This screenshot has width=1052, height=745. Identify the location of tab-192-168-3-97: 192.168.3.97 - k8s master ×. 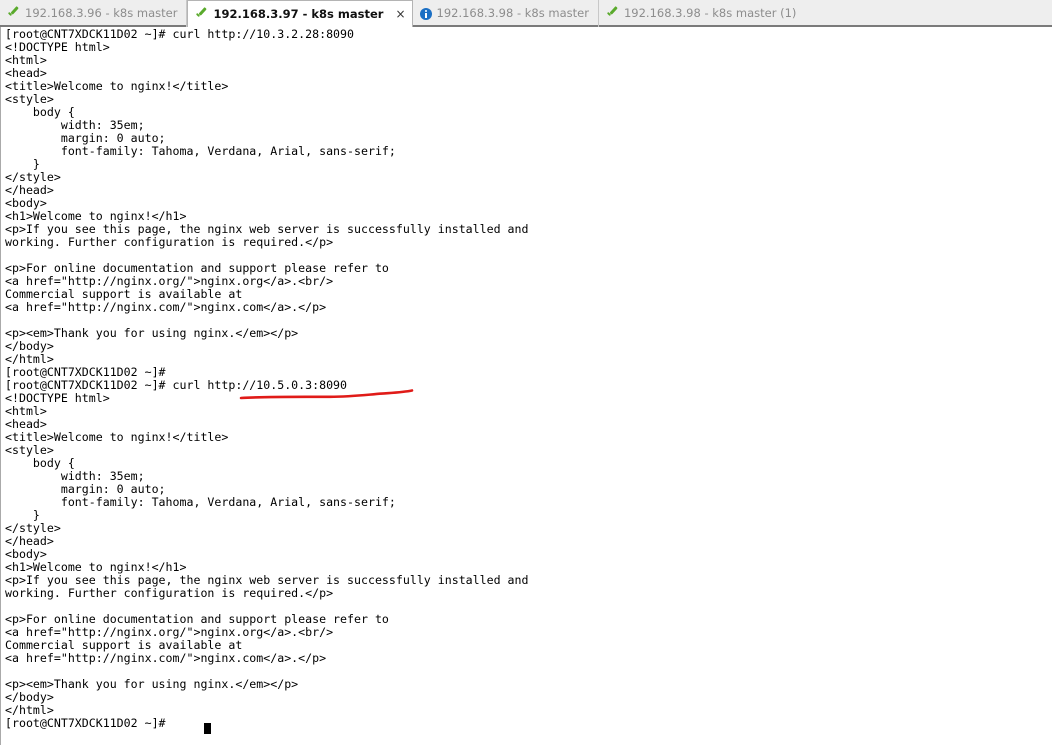
(300, 14).